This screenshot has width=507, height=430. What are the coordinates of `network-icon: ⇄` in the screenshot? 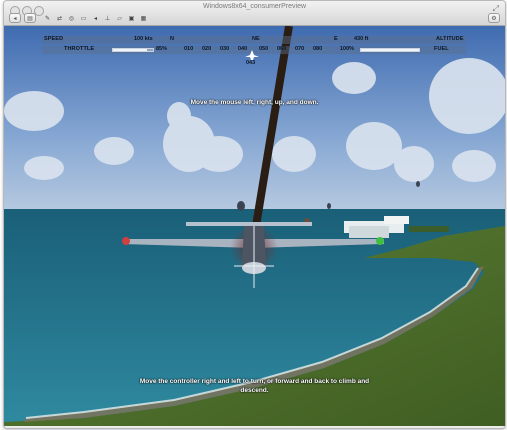 It's located at (59, 18).